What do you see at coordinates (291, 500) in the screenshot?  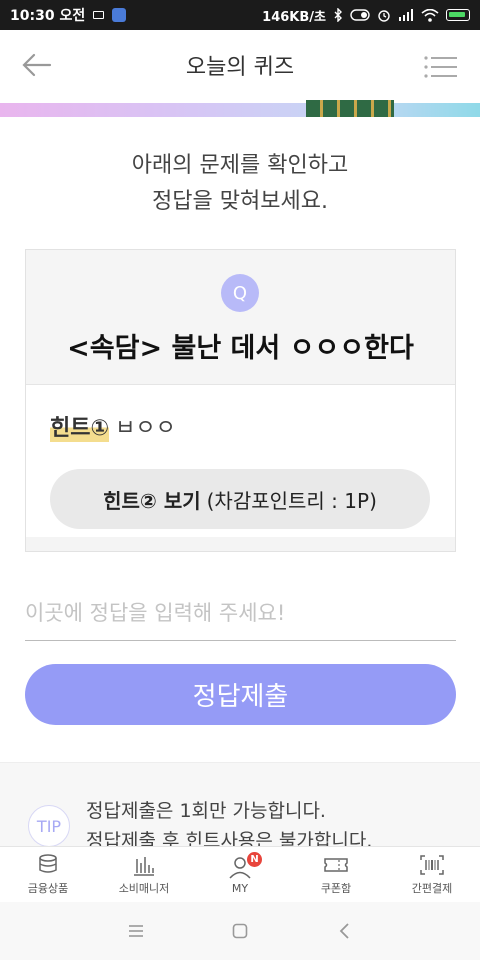 I see `hint2-cost: (차감포인트리 : 1P)` at bounding box center [291, 500].